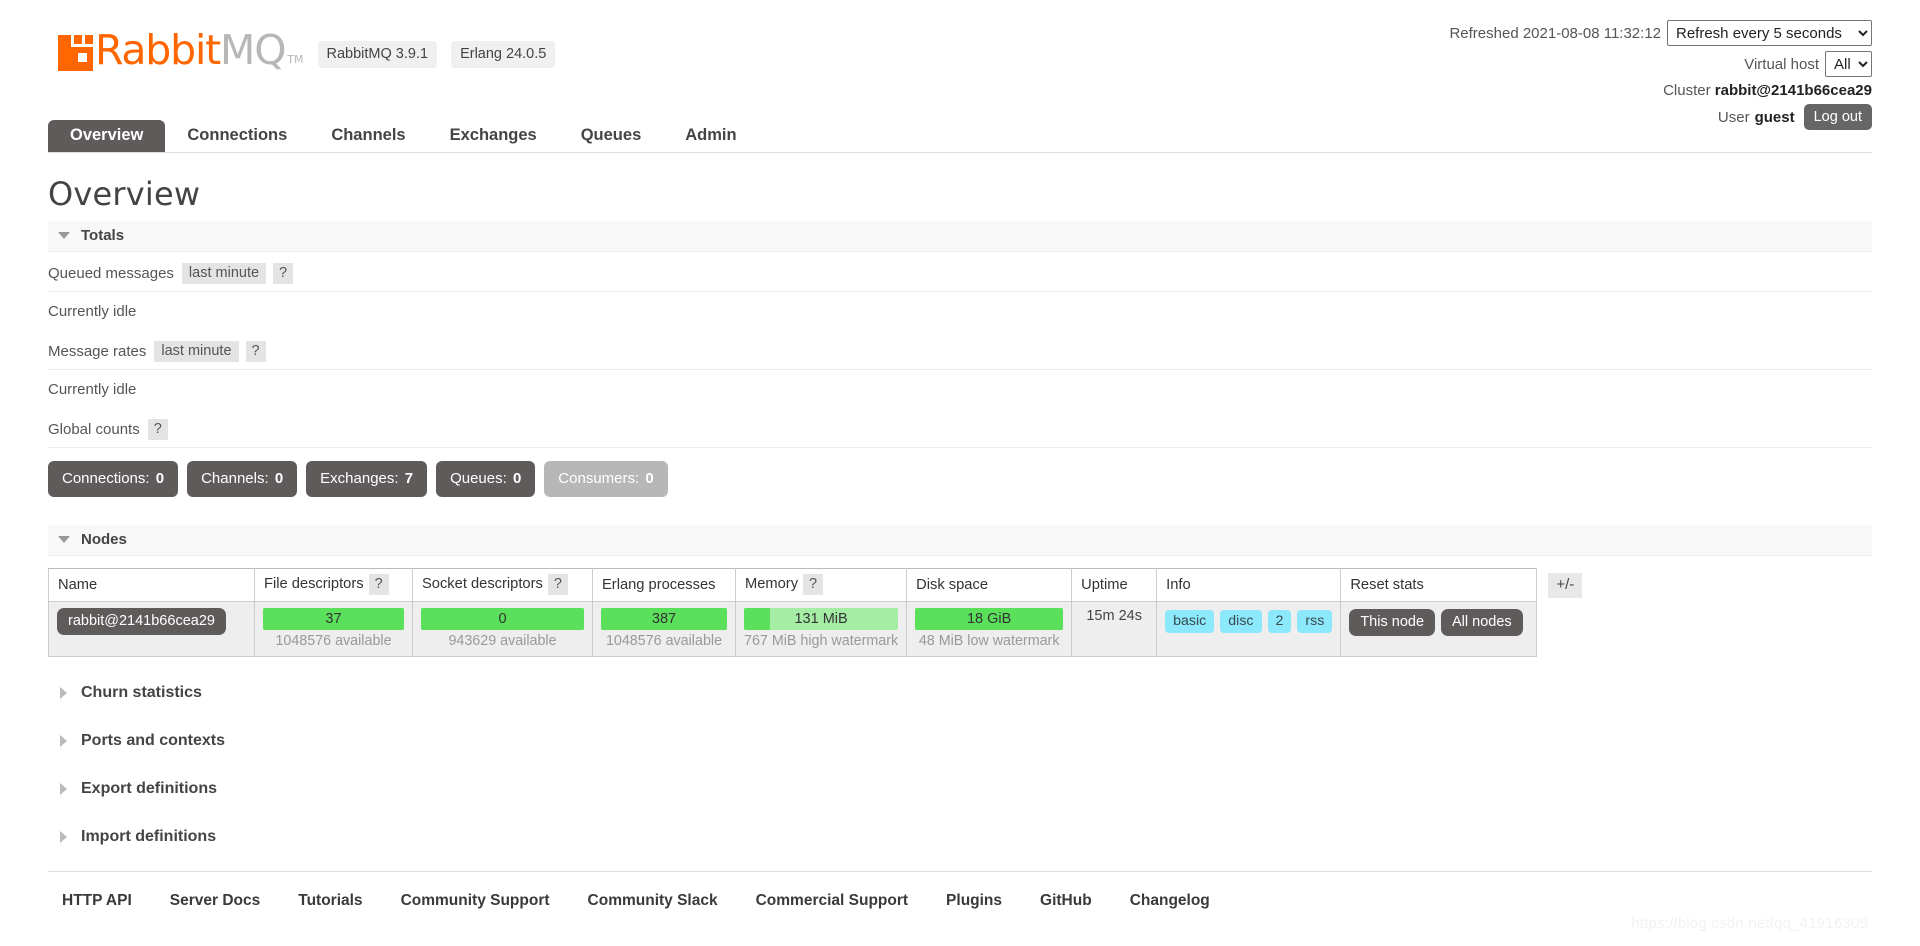  What do you see at coordinates (821, 629) in the screenshot?
I see `cell-memory: 131 MiB 767 MiB high watermark` at bounding box center [821, 629].